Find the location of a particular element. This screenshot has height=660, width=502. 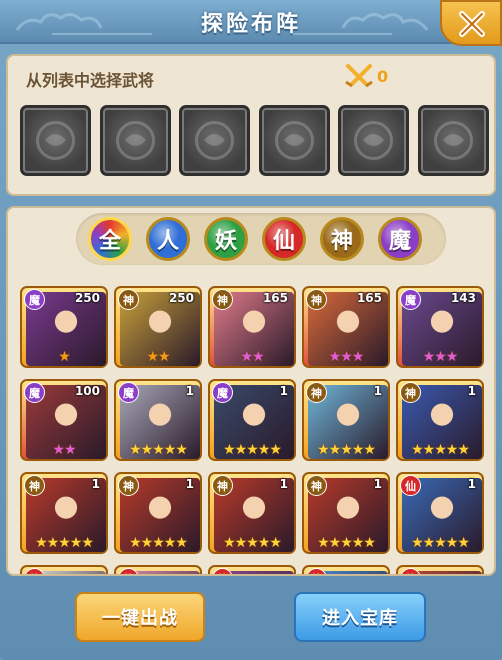

hero-card: 神 165 ★★★ is located at coordinates (346, 327).